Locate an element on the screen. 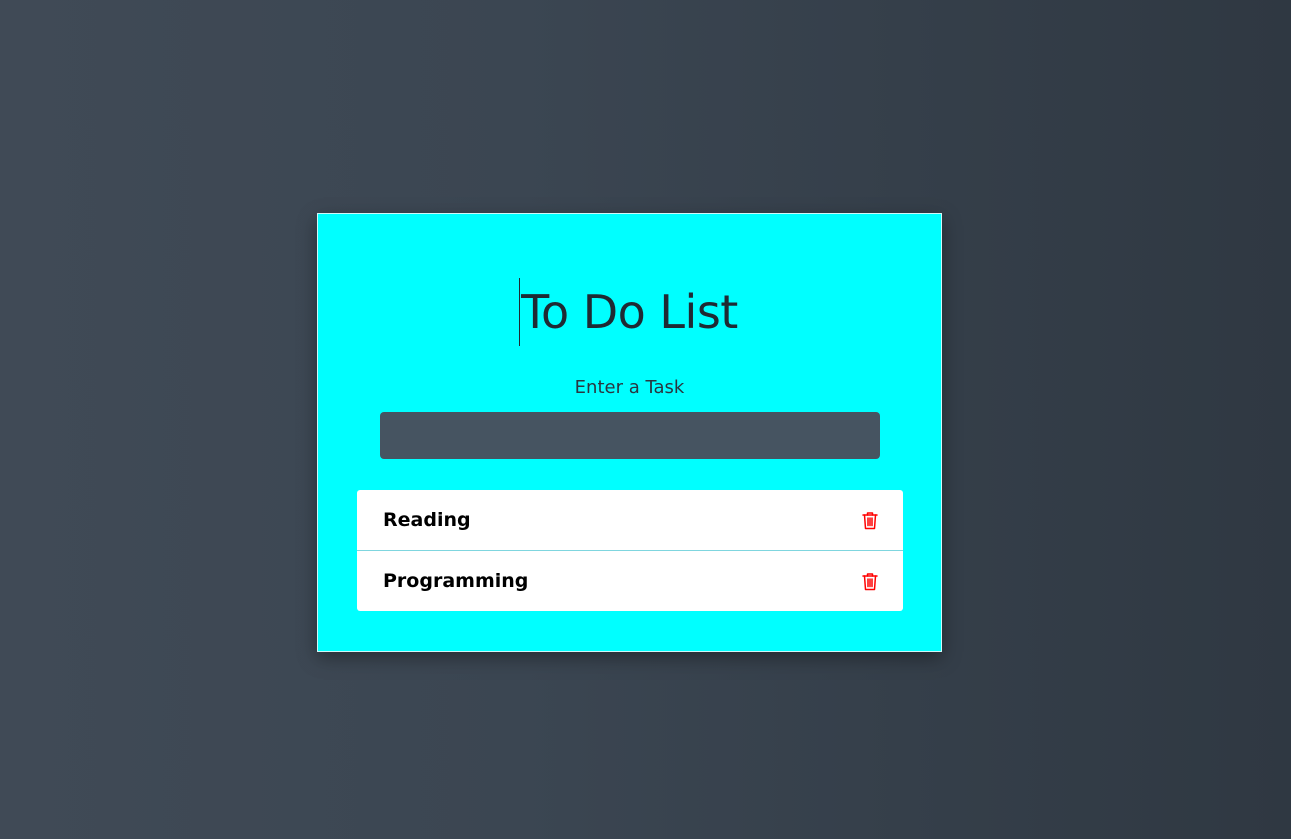  task-text: Programming is located at coordinates (456, 581).